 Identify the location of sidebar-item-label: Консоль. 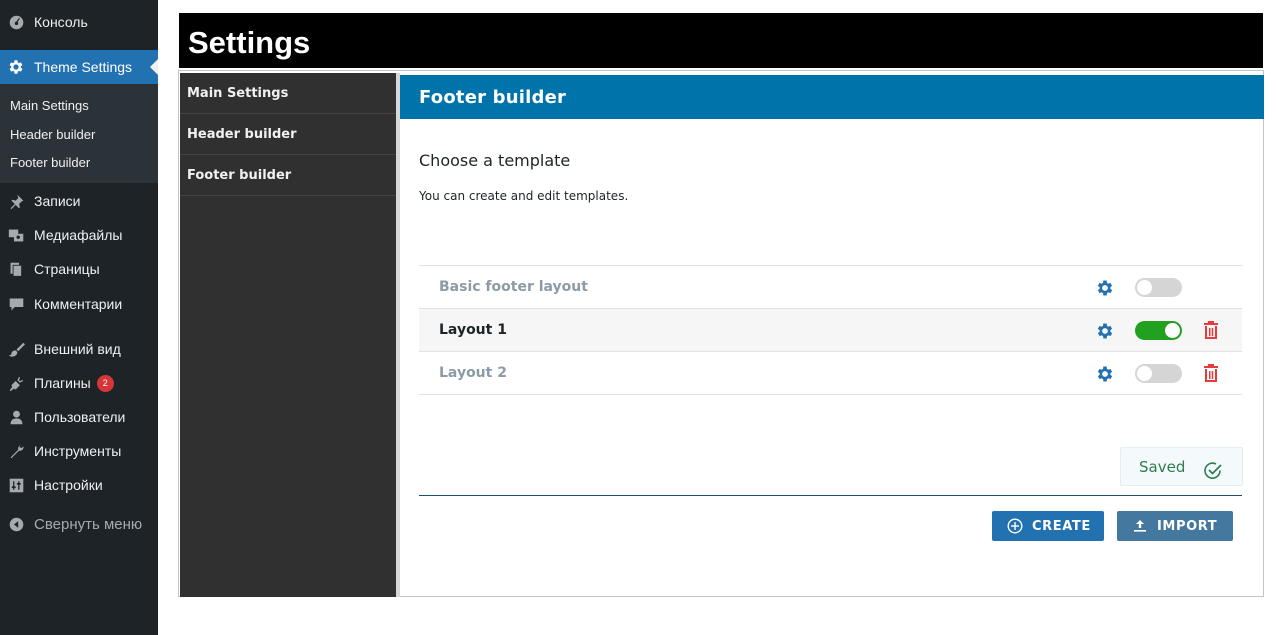
(61, 22).